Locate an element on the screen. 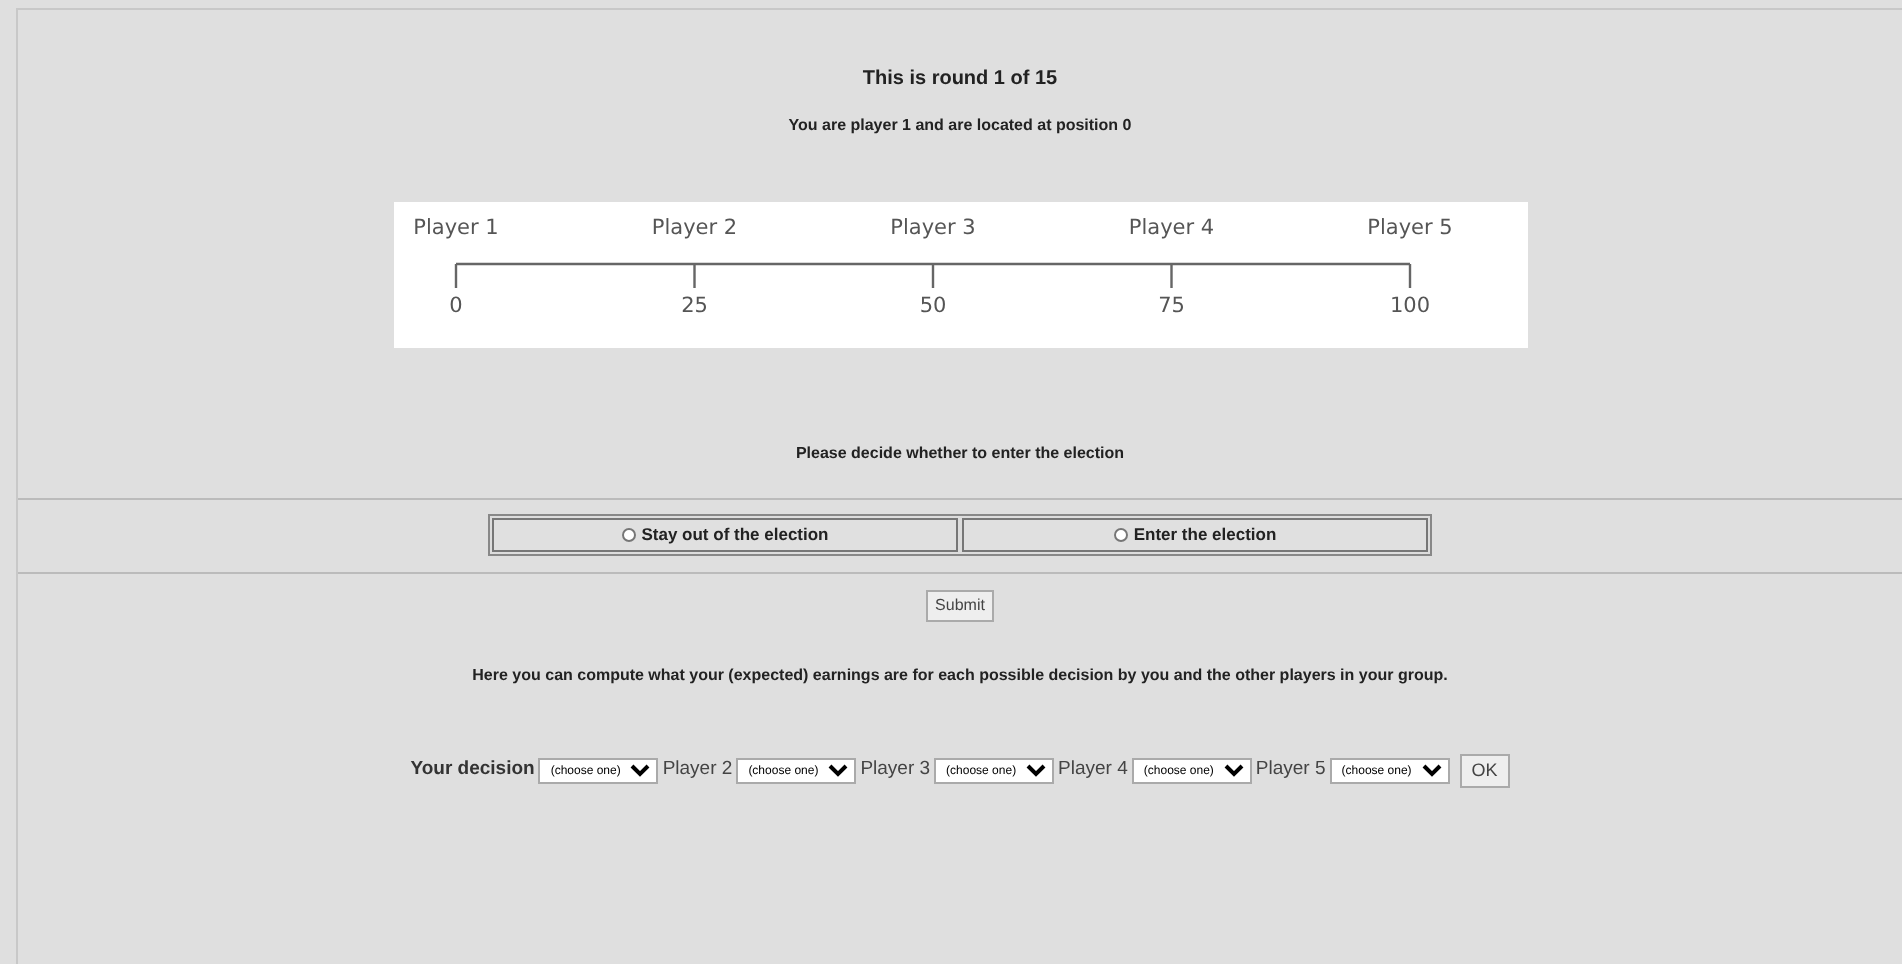 This screenshot has width=1902, height=964. player-label: Player 2 is located at coordinates (694, 228).